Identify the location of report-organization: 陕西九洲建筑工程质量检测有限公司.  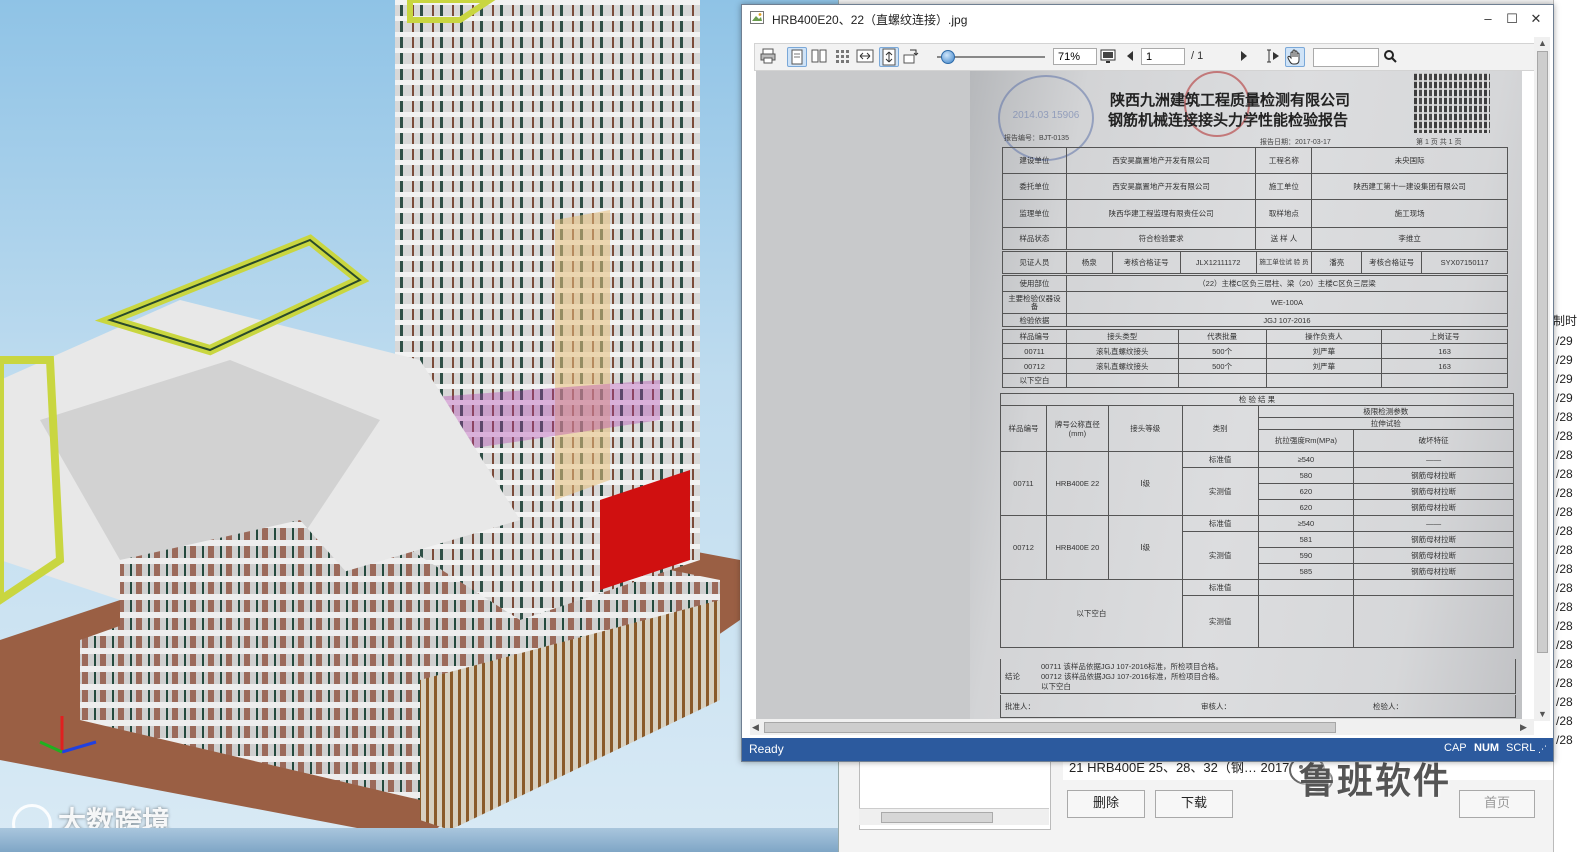
(1230, 100).